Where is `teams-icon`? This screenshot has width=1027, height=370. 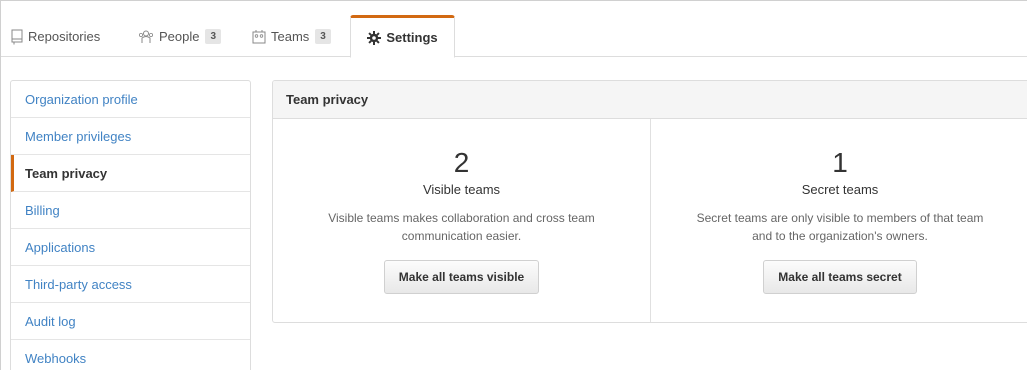 teams-icon is located at coordinates (259, 37).